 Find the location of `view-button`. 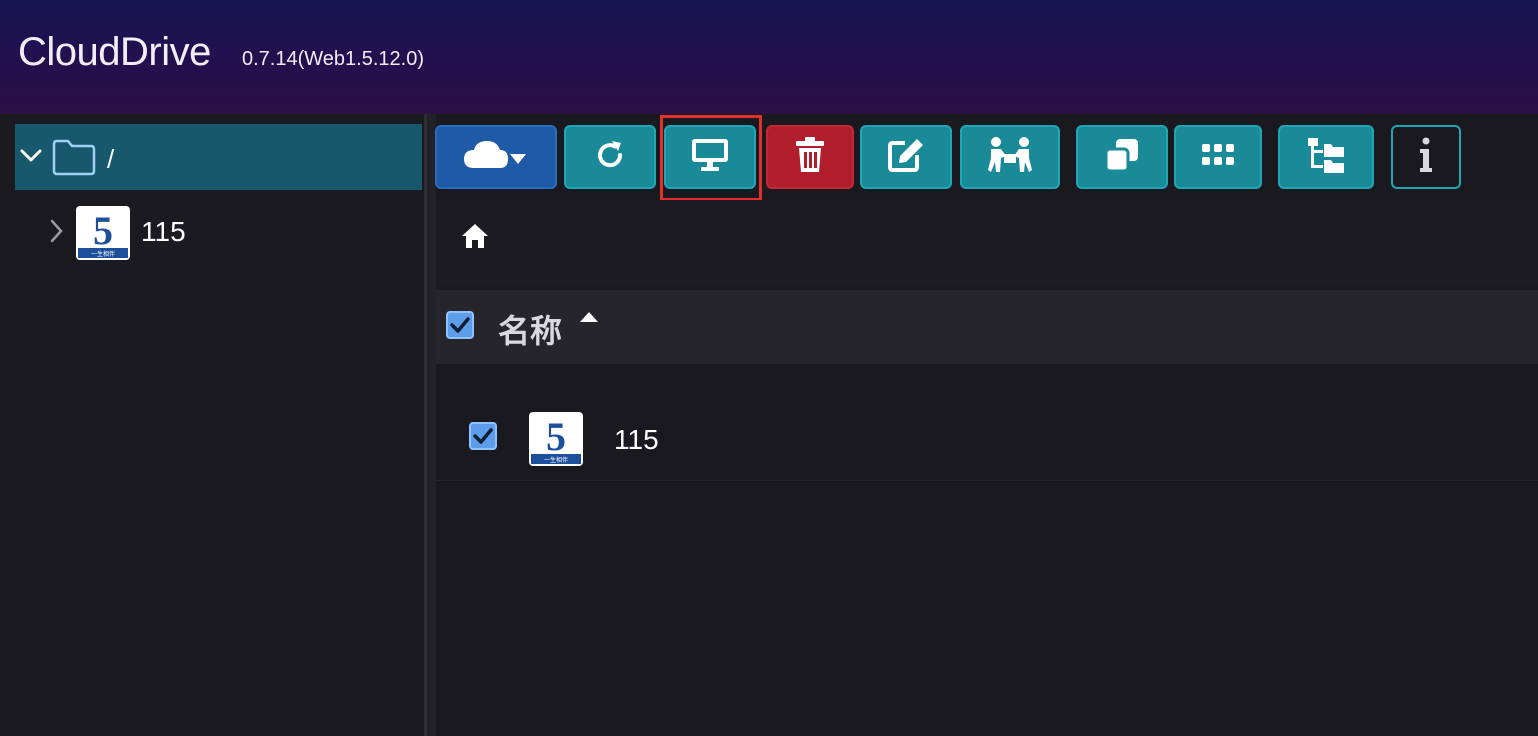

view-button is located at coordinates (1218, 157).